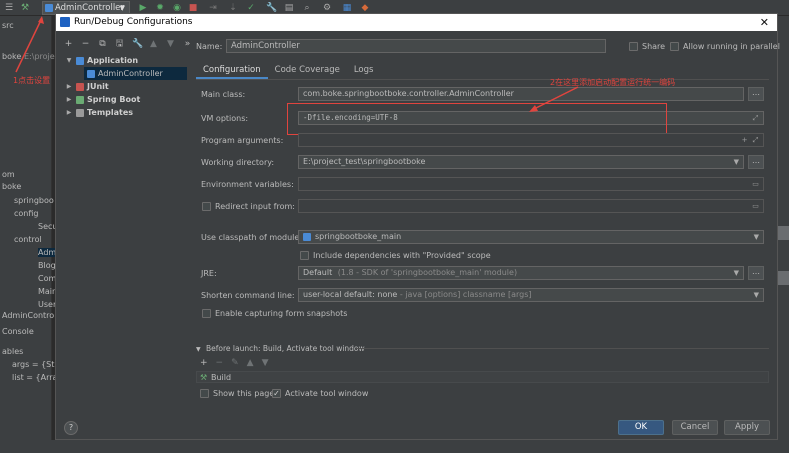 The image size is (789, 453). I want to click on before-launch-list: ⚒ Build, so click(482, 377).